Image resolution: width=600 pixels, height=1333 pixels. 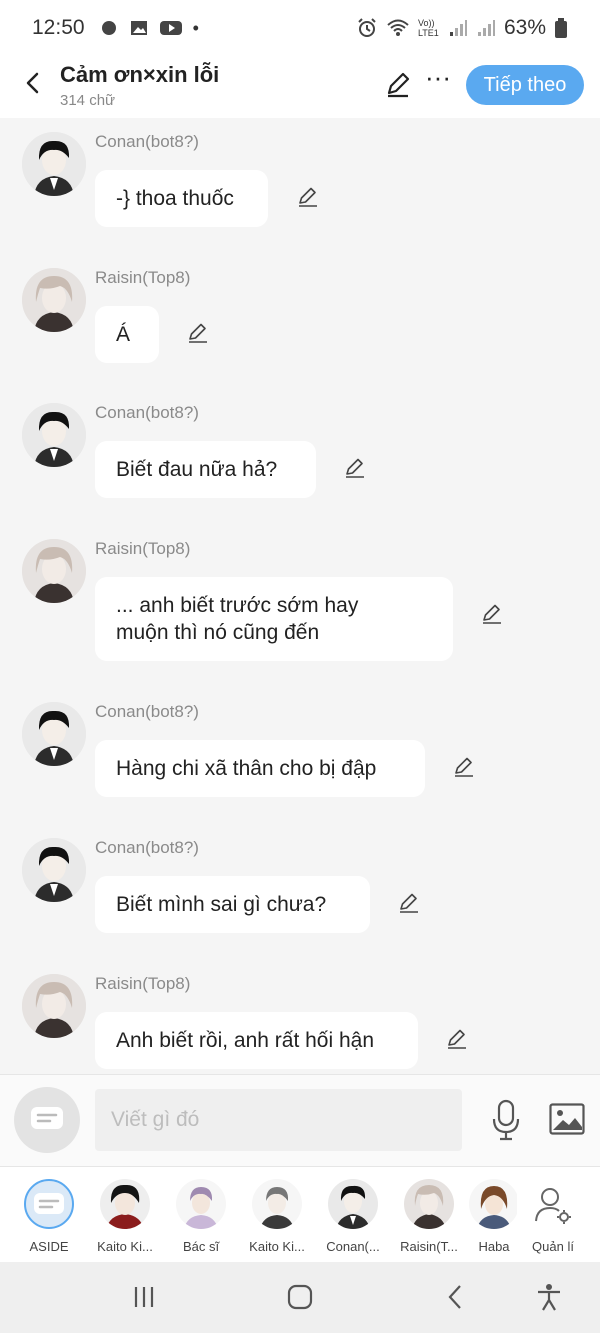 I want to click on signal-strength-2-icon, so click(x=486, y=28).